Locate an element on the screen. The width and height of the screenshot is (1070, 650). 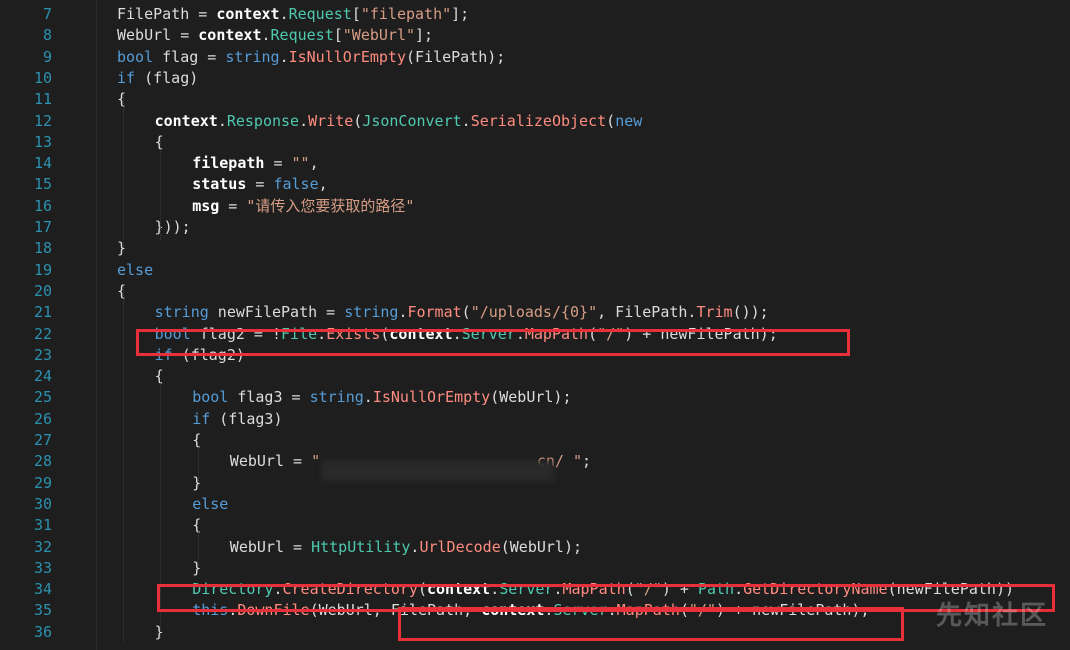
code-token: (FilePath); is located at coordinates (456, 56).